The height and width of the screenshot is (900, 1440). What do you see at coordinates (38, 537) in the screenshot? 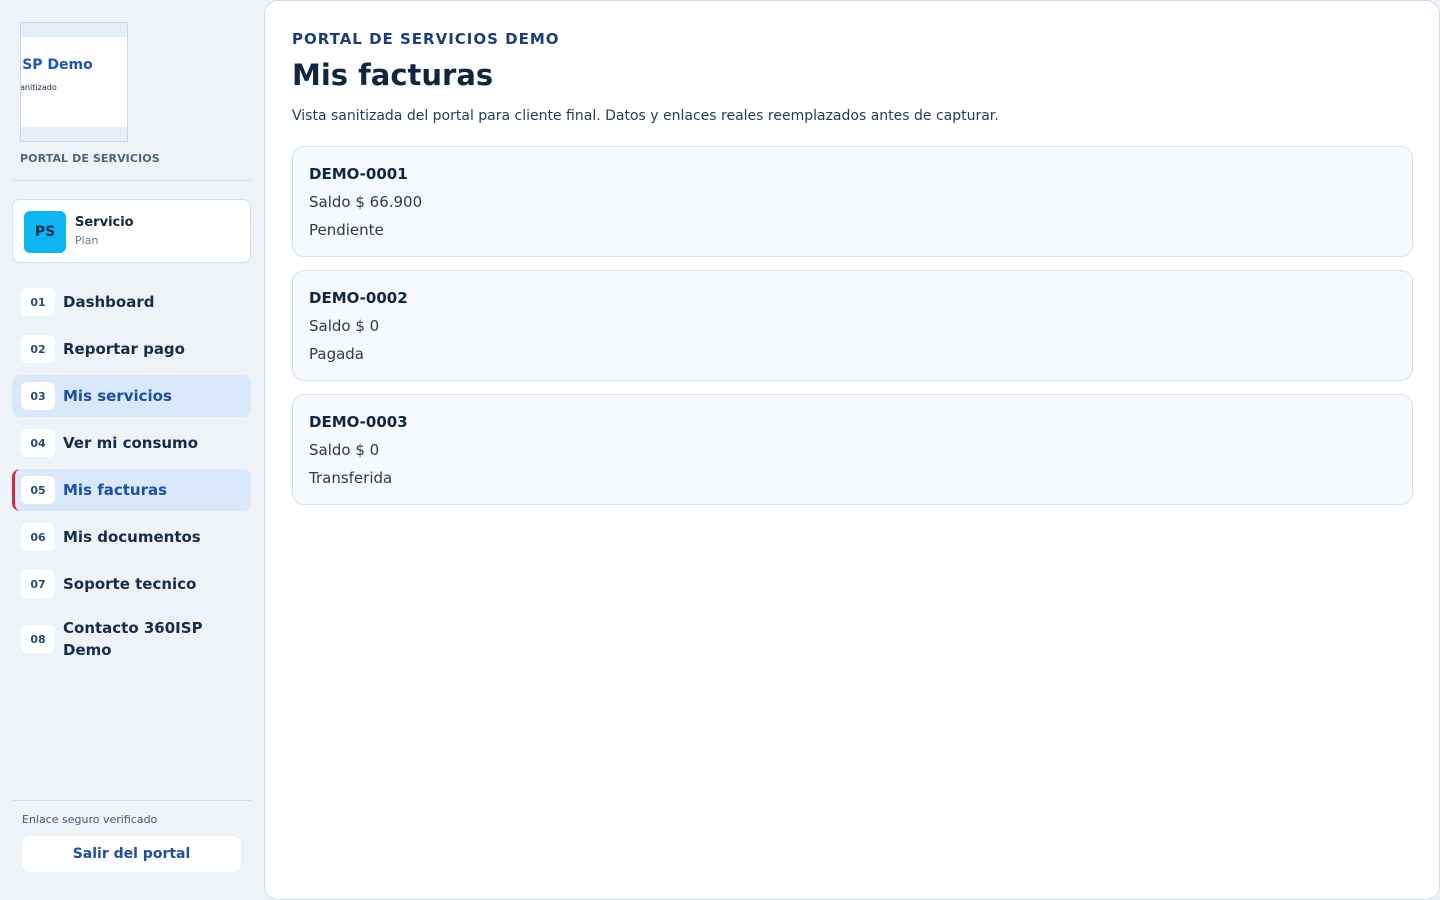
I see `sidebar-item-number: 06` at bounding box center [38, 537].